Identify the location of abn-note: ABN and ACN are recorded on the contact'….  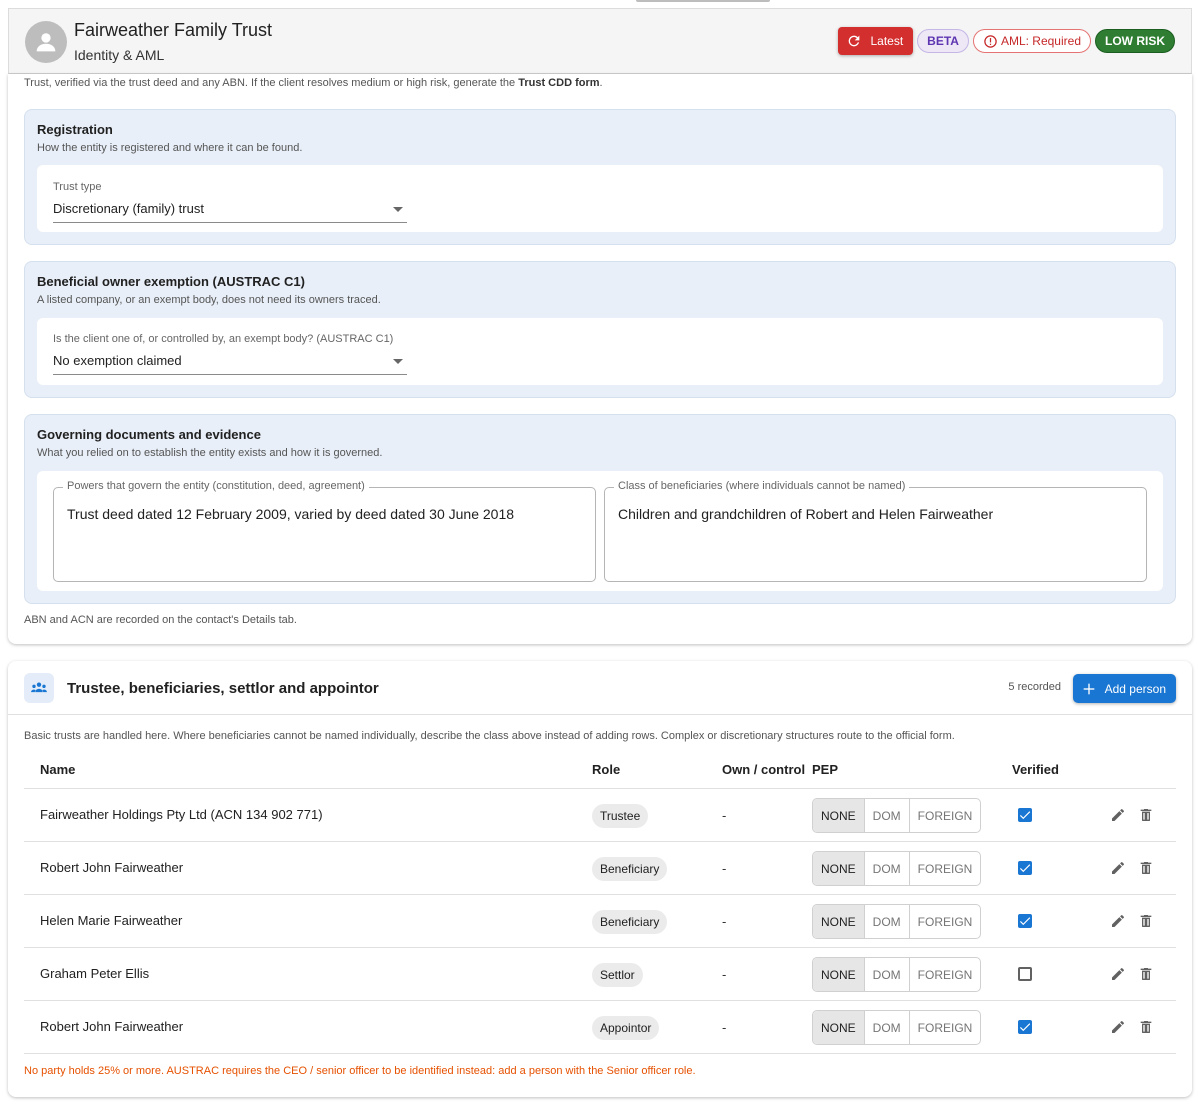
(160, 620).